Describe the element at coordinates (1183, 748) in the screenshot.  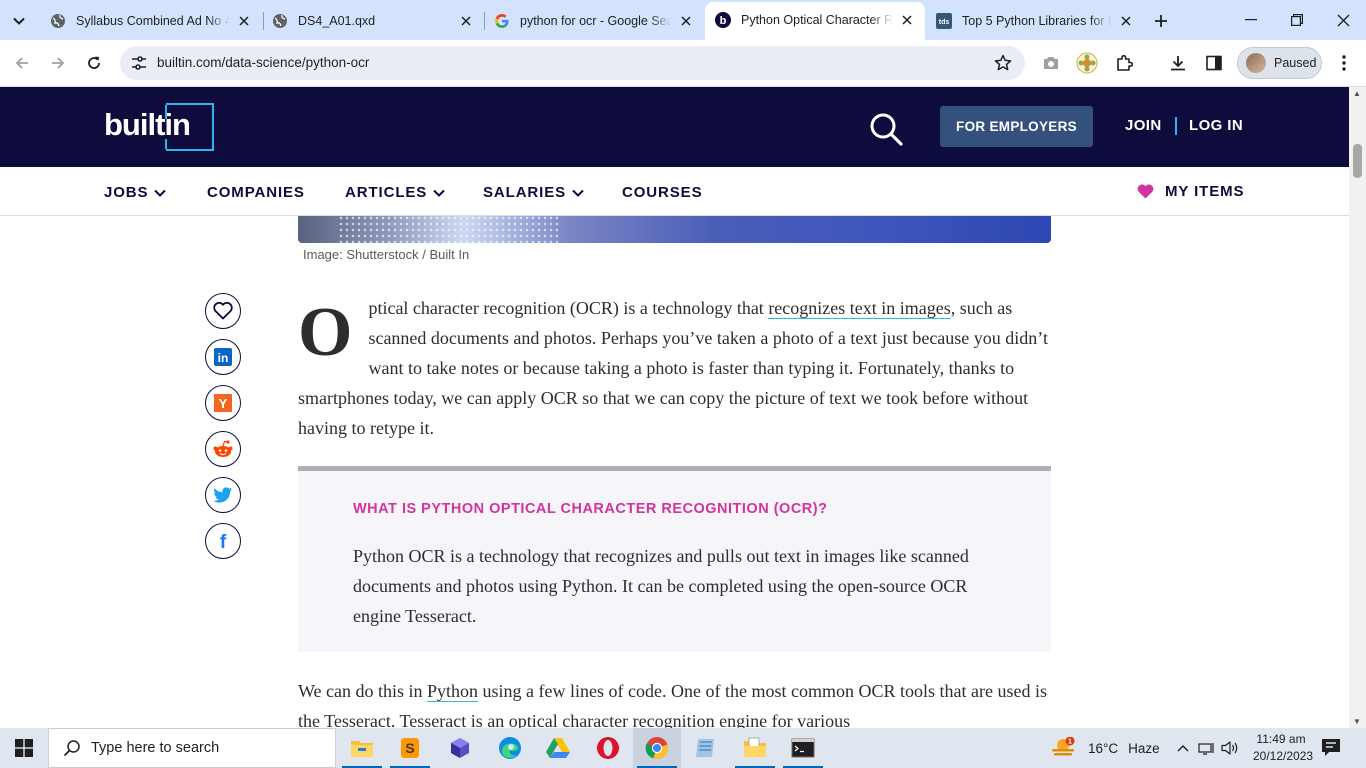
I see `show-hidden-icons-button` at that location.